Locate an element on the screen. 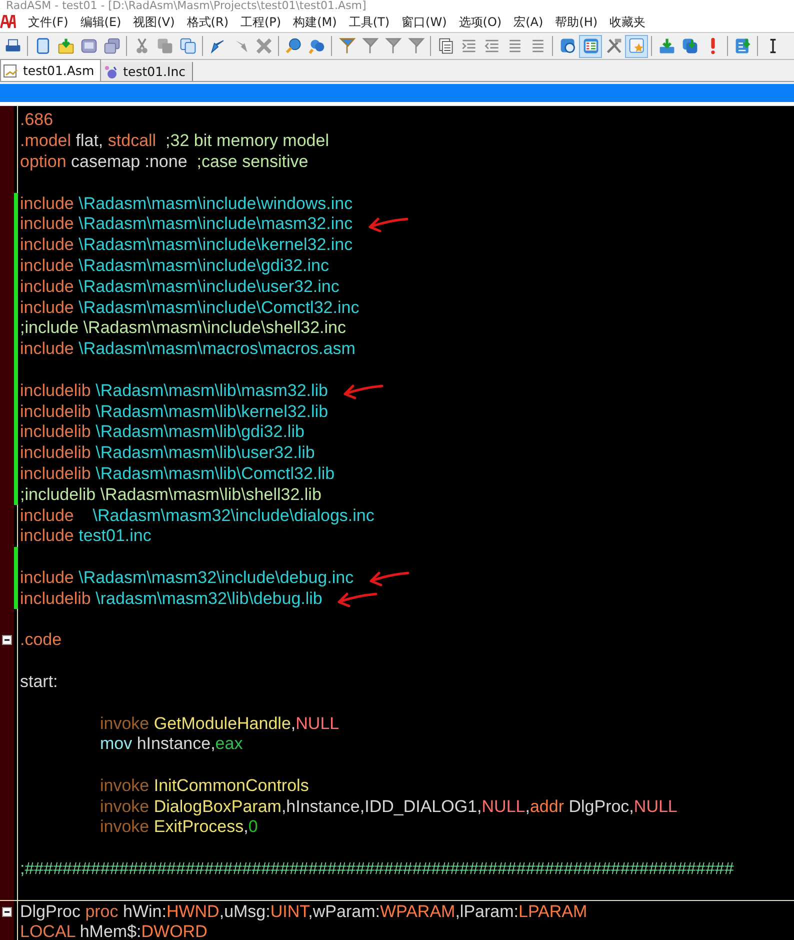 The height and width of the screenshot is (940, 794). file-tab: test01.Asm is located at coordinates (51, 70).